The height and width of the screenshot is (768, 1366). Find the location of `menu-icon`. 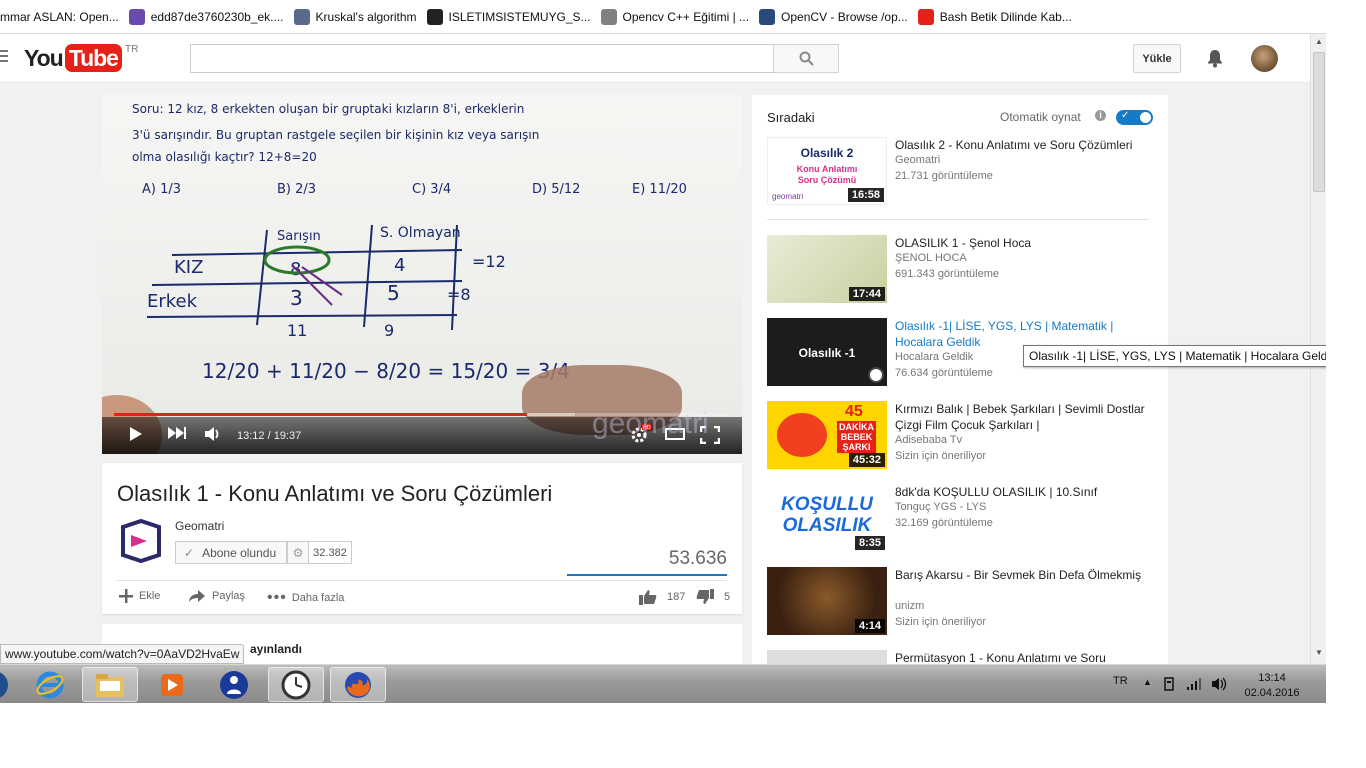

menu-icon is located at coordinates (4, 57).